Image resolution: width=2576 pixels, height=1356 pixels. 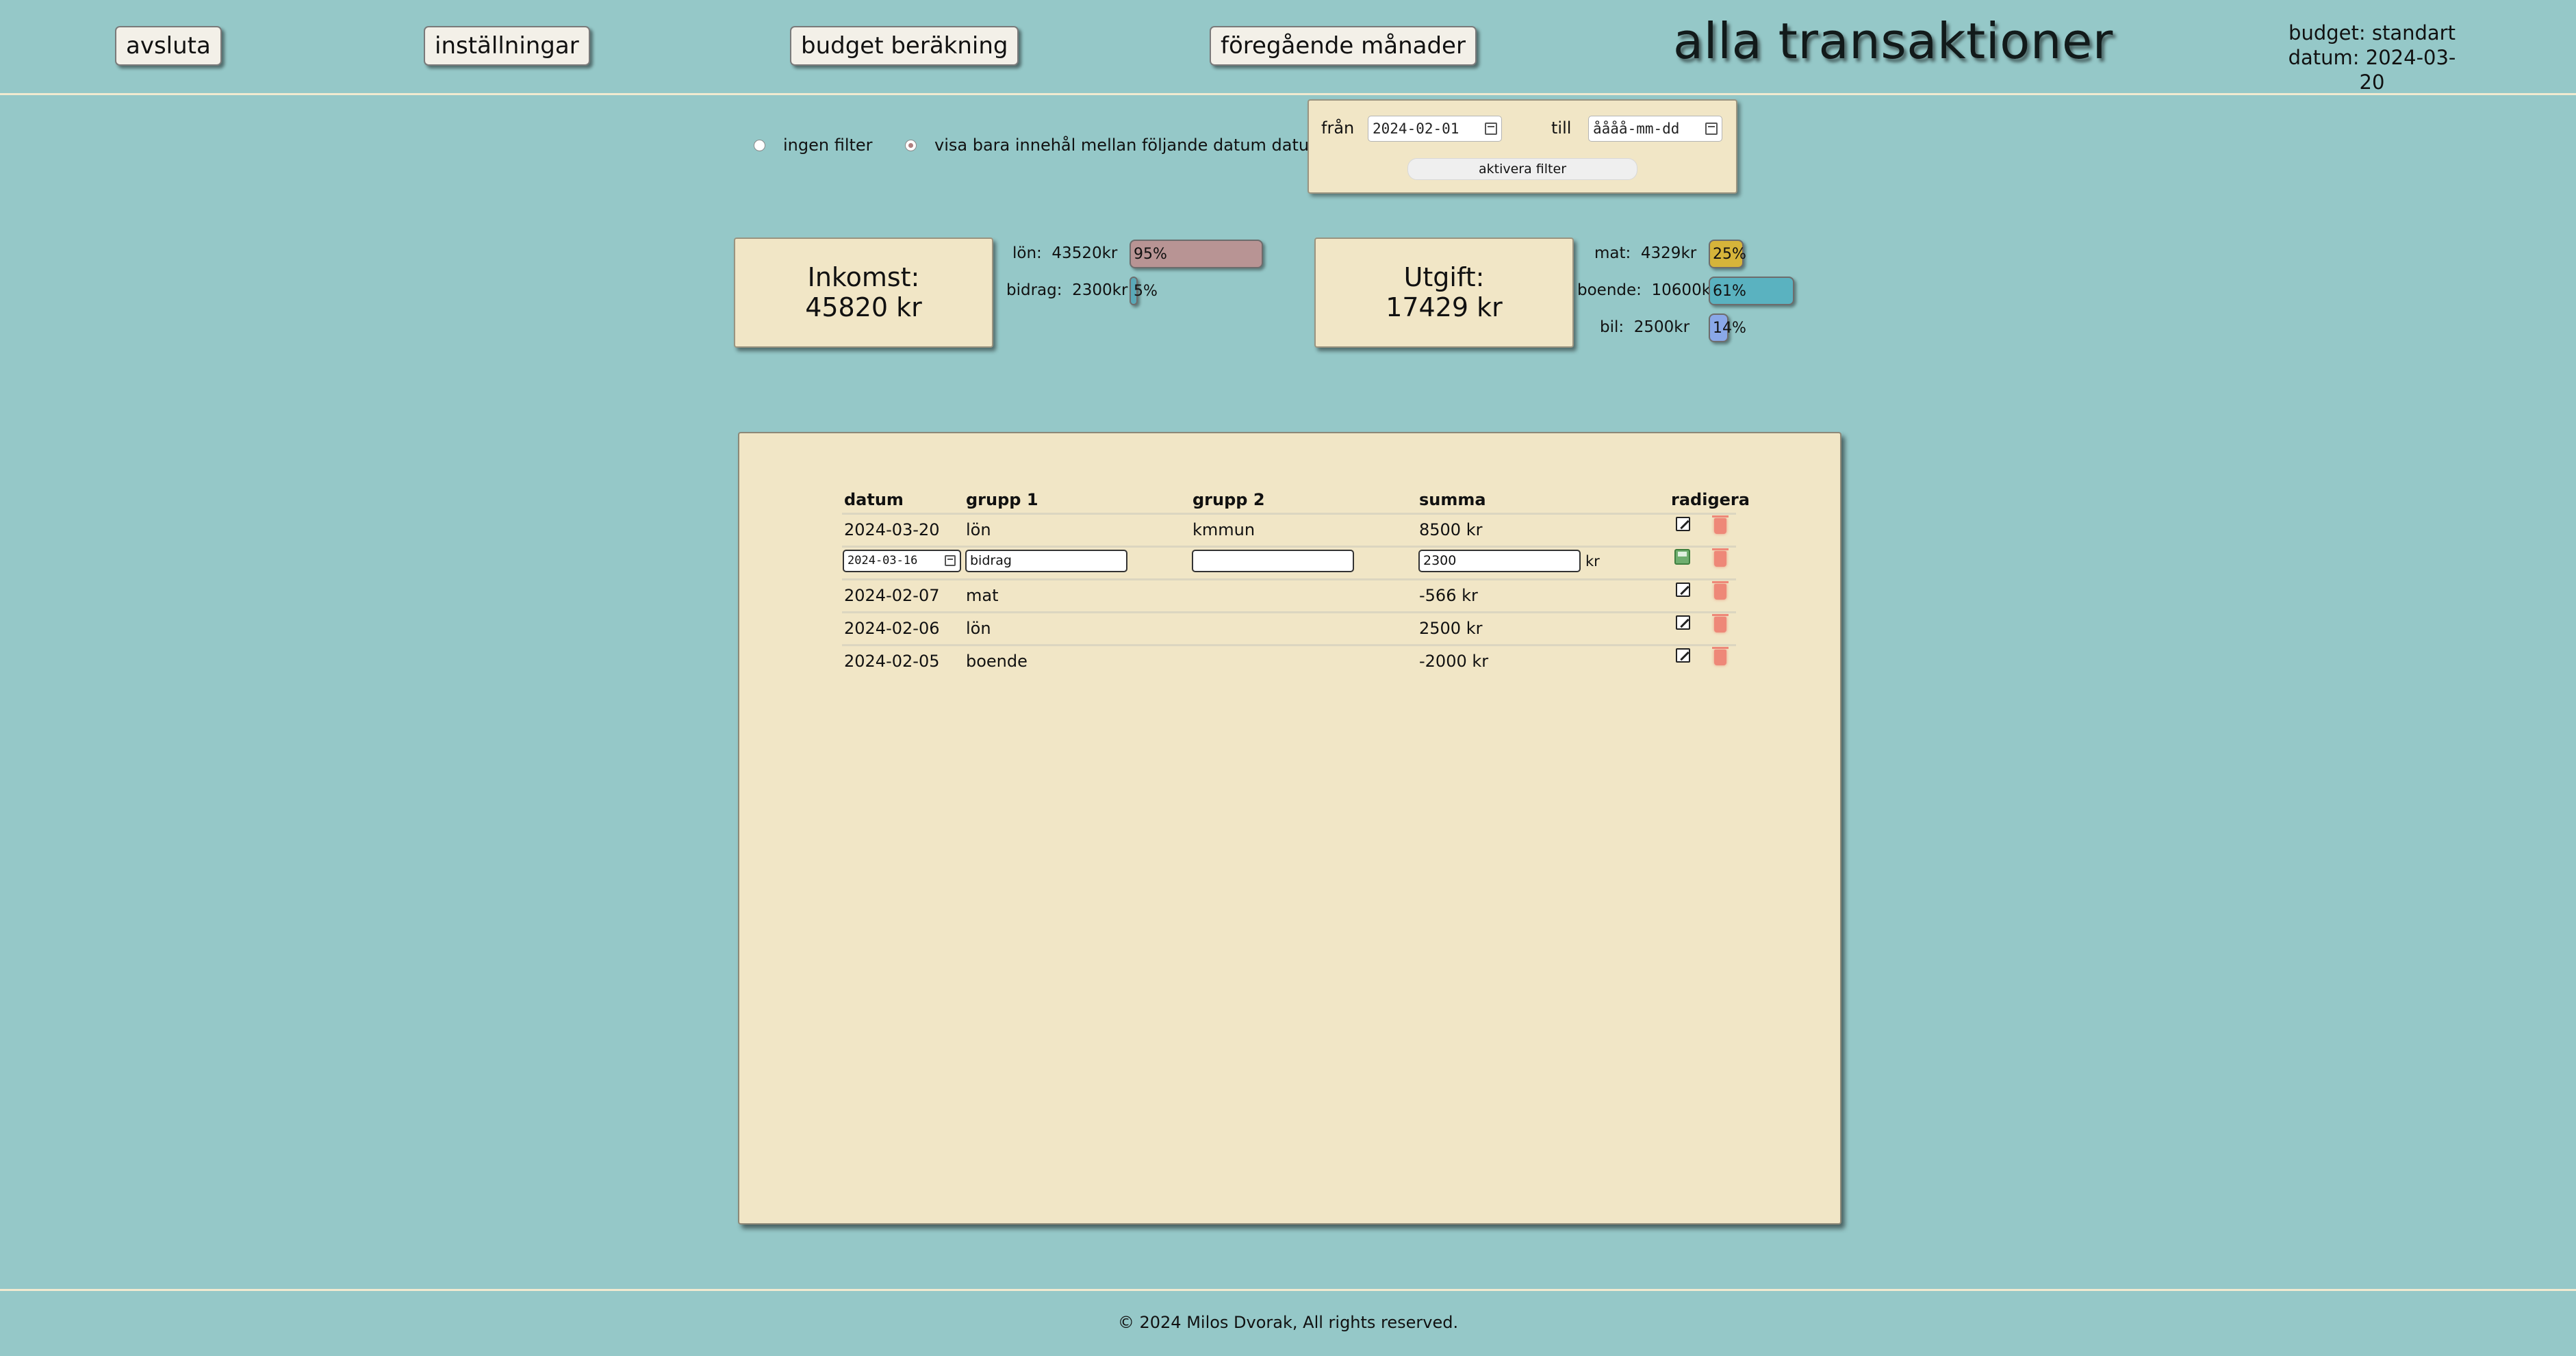 What do you see at coordinates (1751, 291) in the screenshot?
I see `expense-bar-boende: 61%` at bounding box center [1751, 291].